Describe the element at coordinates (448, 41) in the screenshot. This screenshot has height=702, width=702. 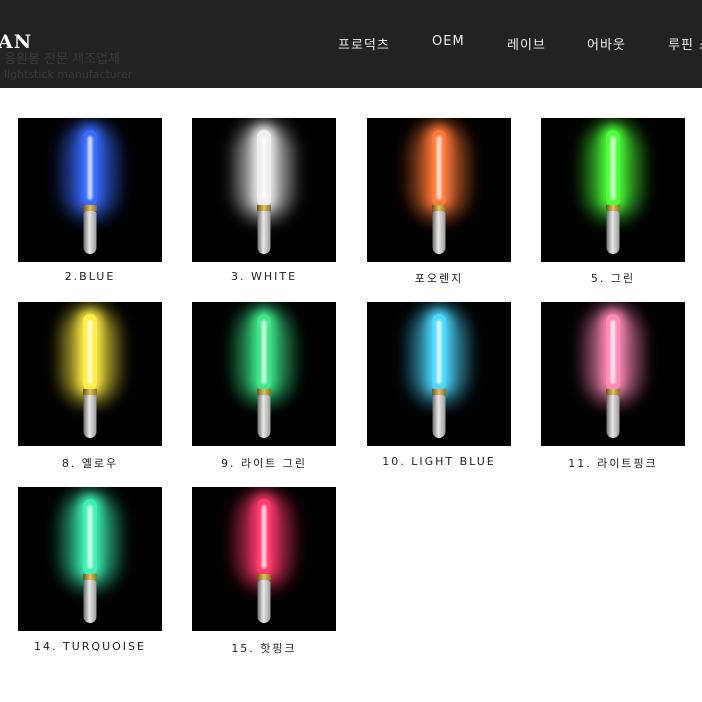
I see `nav-oem: OEM` at that location.